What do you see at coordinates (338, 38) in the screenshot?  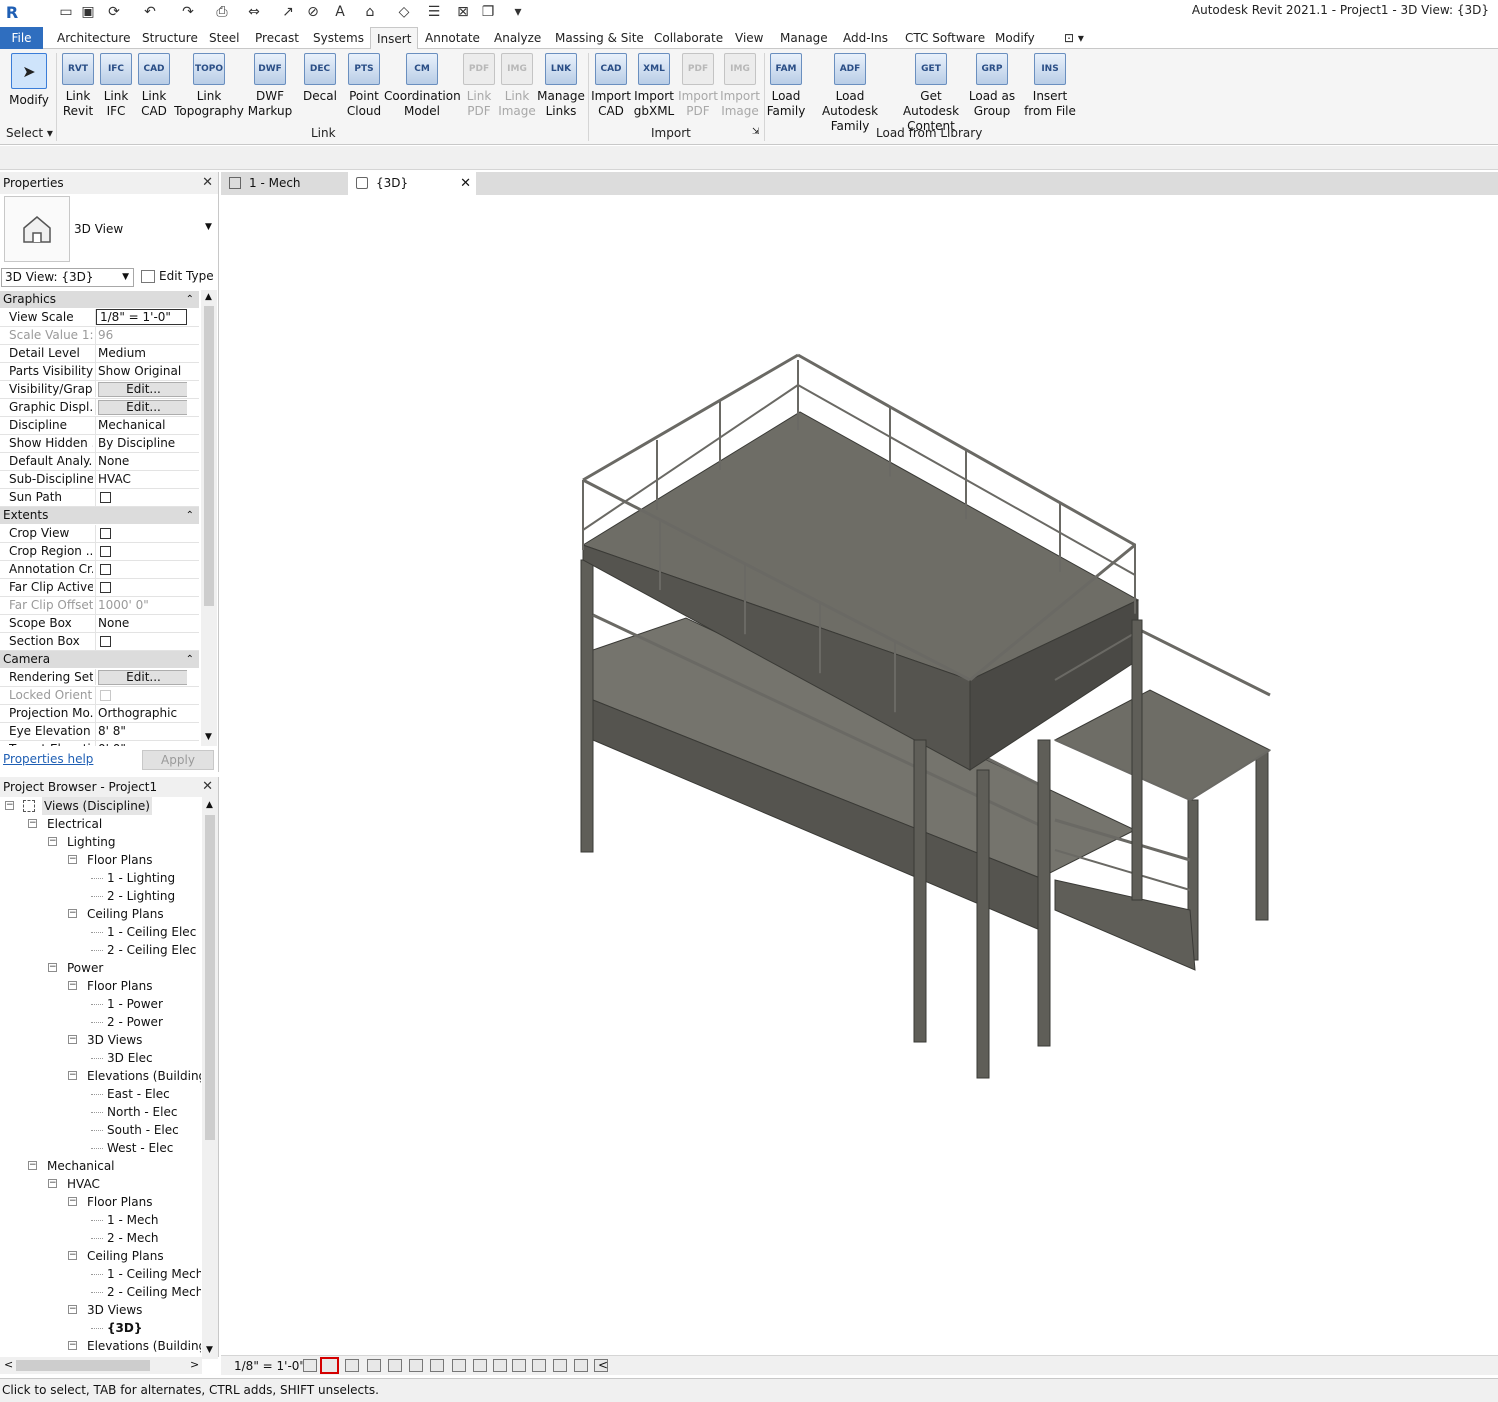 I see `tab-systems: Systems` at bounding box center [338, 38].